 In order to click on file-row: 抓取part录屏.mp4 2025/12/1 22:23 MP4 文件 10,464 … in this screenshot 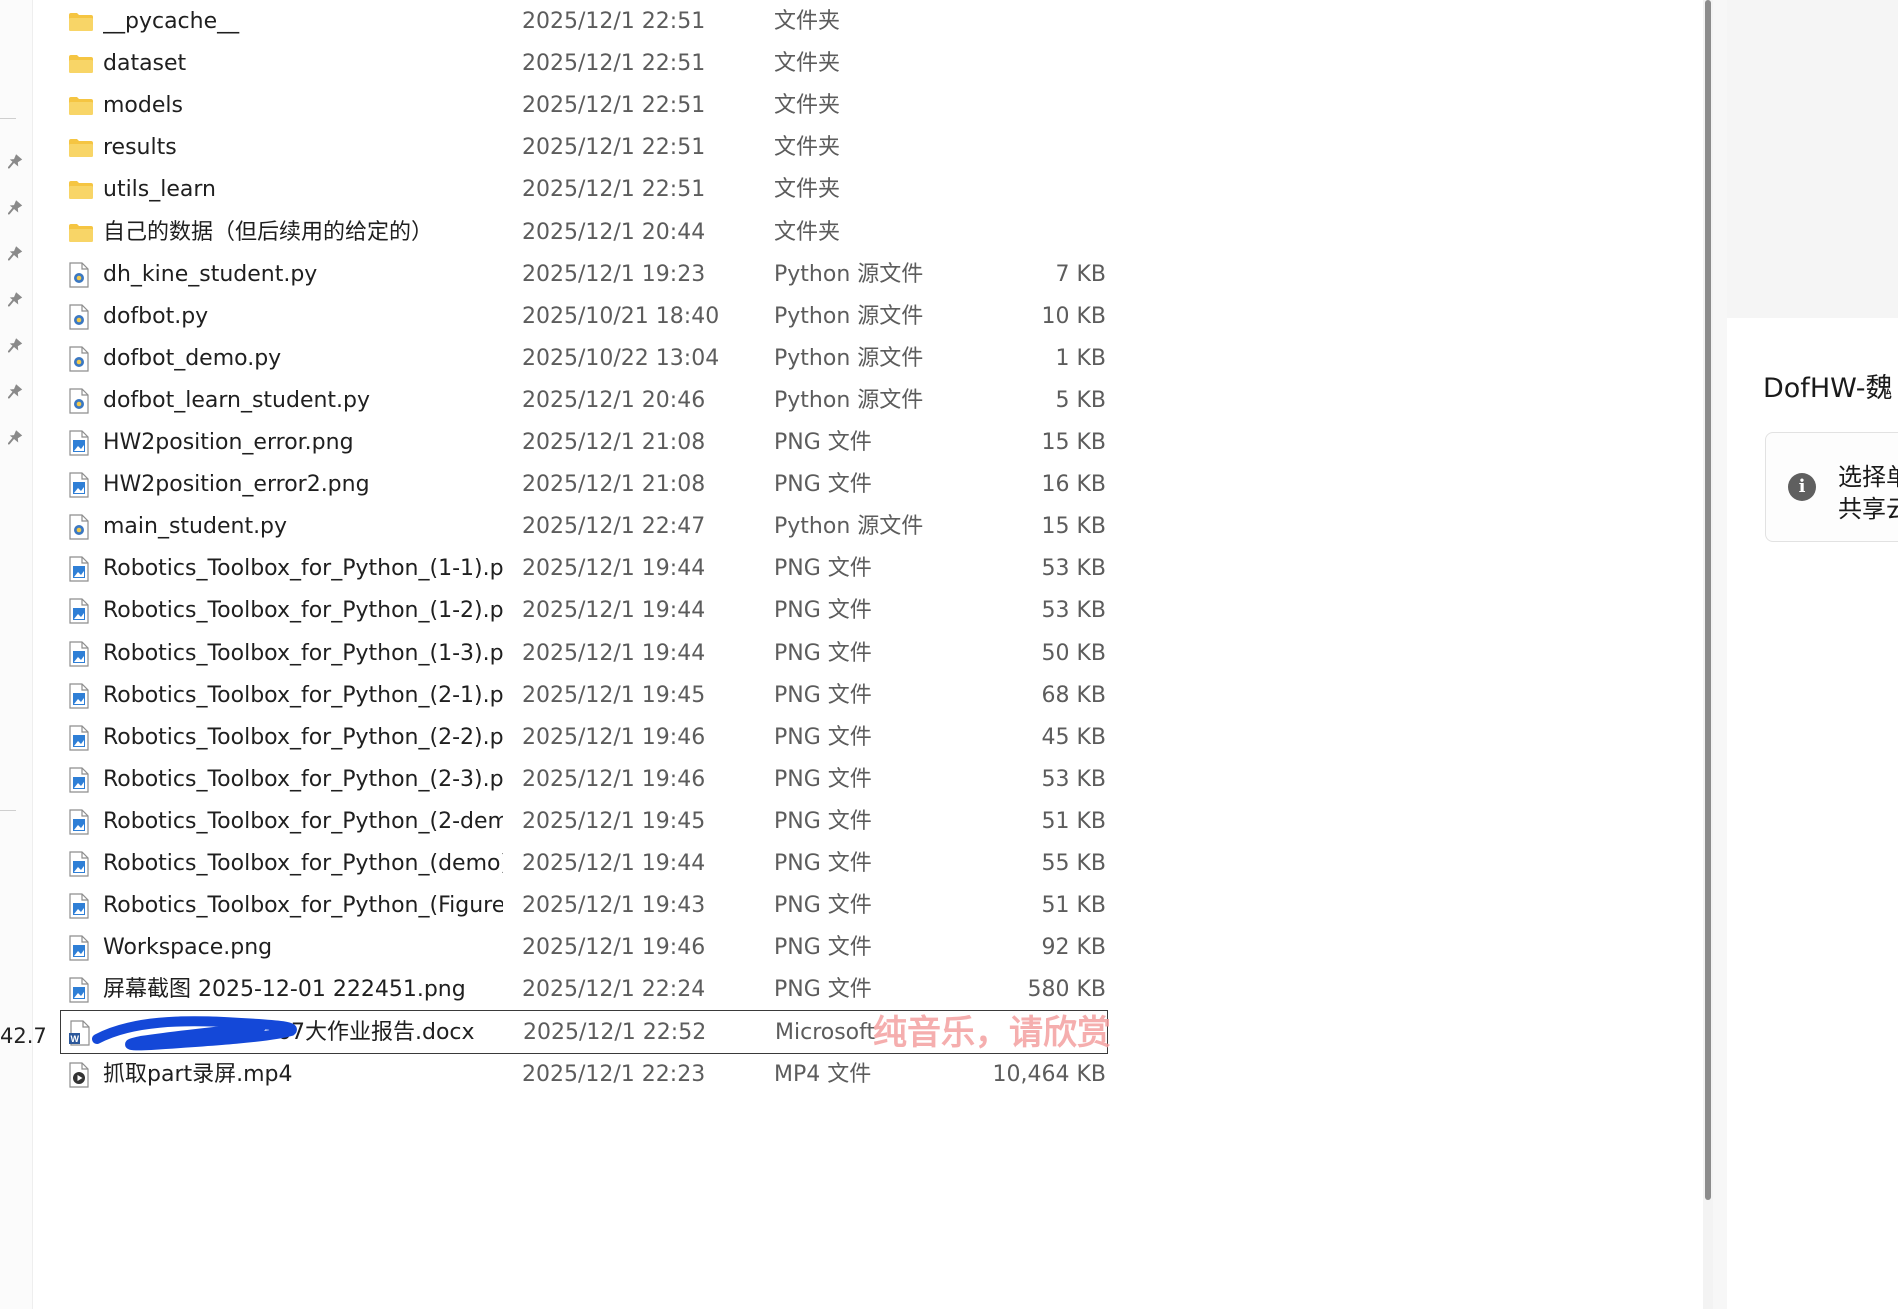, I will do `click(584, 1075)`.